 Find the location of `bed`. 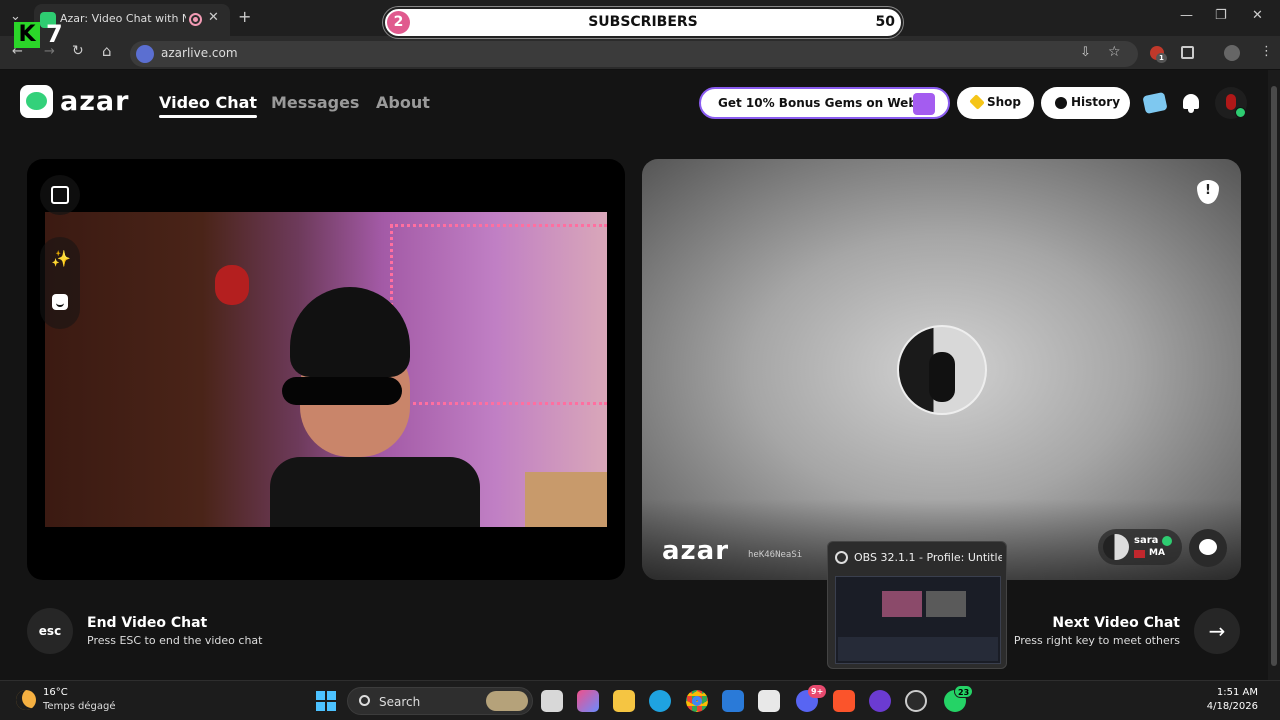

bed is located at coordinates (566, 499).